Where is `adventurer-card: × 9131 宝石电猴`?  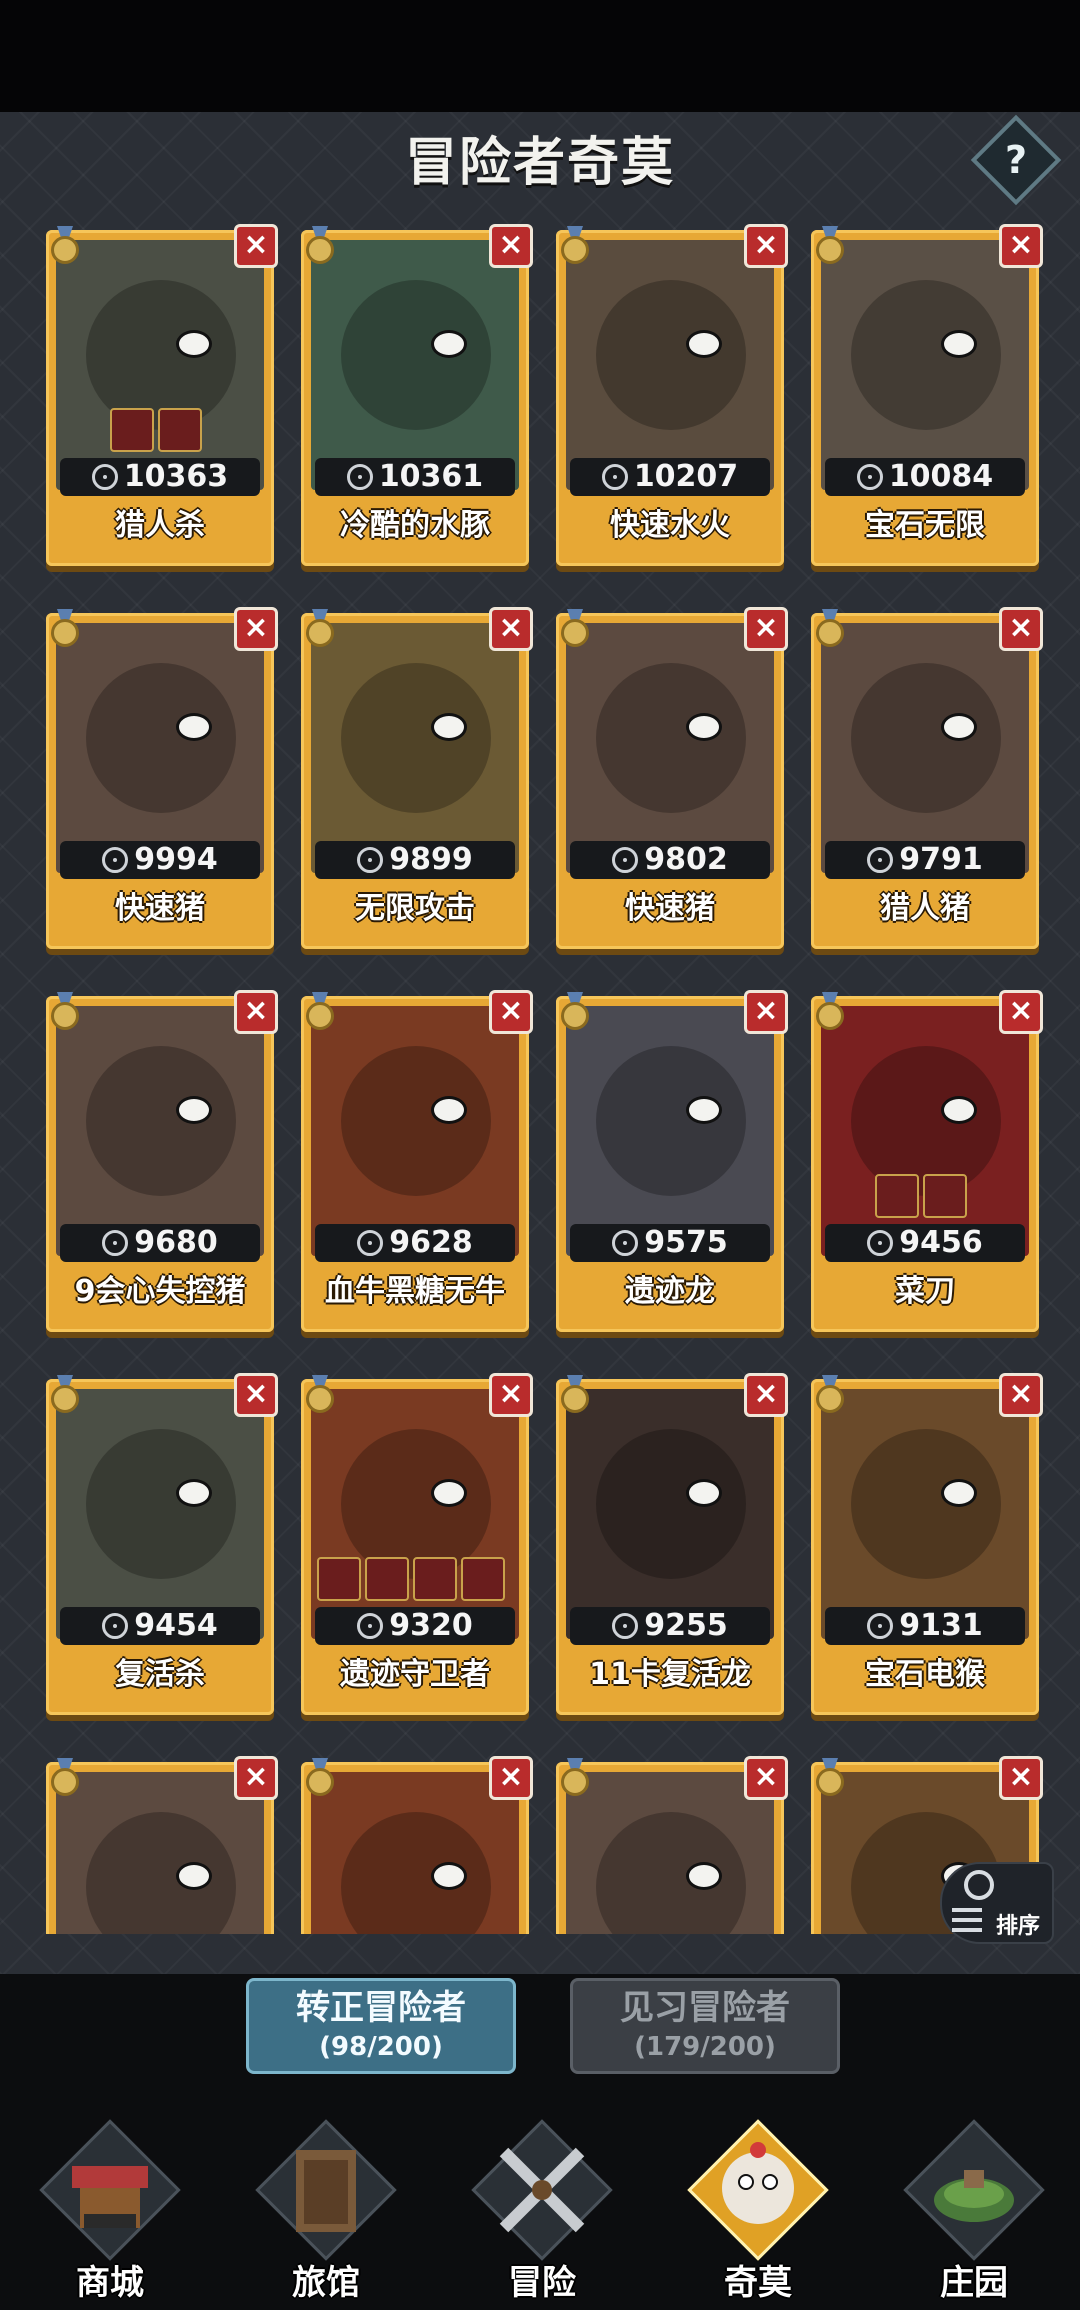
adventurer-card: × 9131 宝石电猴 is located at coordinates (927, 1544).